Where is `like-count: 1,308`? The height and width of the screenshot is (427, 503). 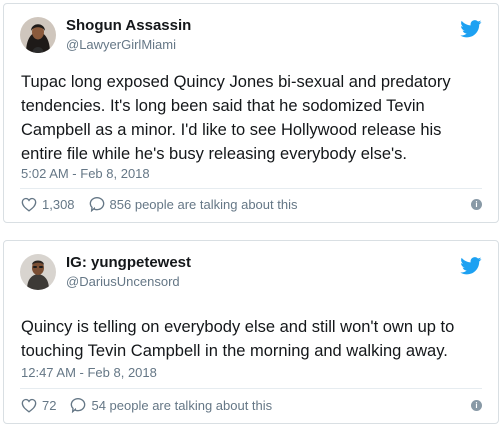
like-count: 1,308 is located at coordinates (58, 204).